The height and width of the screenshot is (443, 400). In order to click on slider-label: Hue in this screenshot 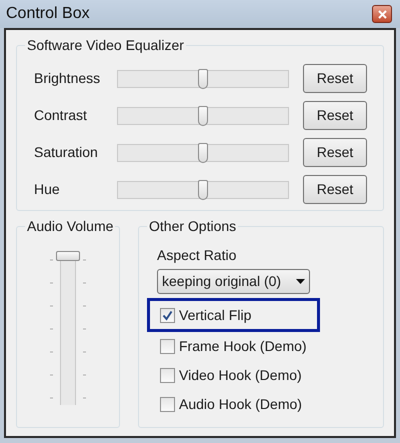, I will do `click(47, 189)`.